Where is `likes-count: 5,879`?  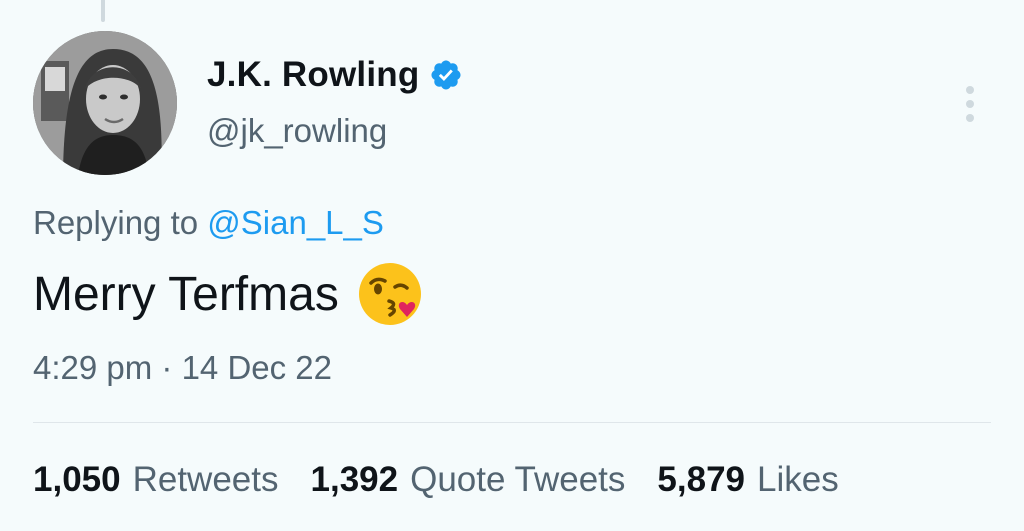
likes-count: 5,879 is located at coordinates (701, 479).